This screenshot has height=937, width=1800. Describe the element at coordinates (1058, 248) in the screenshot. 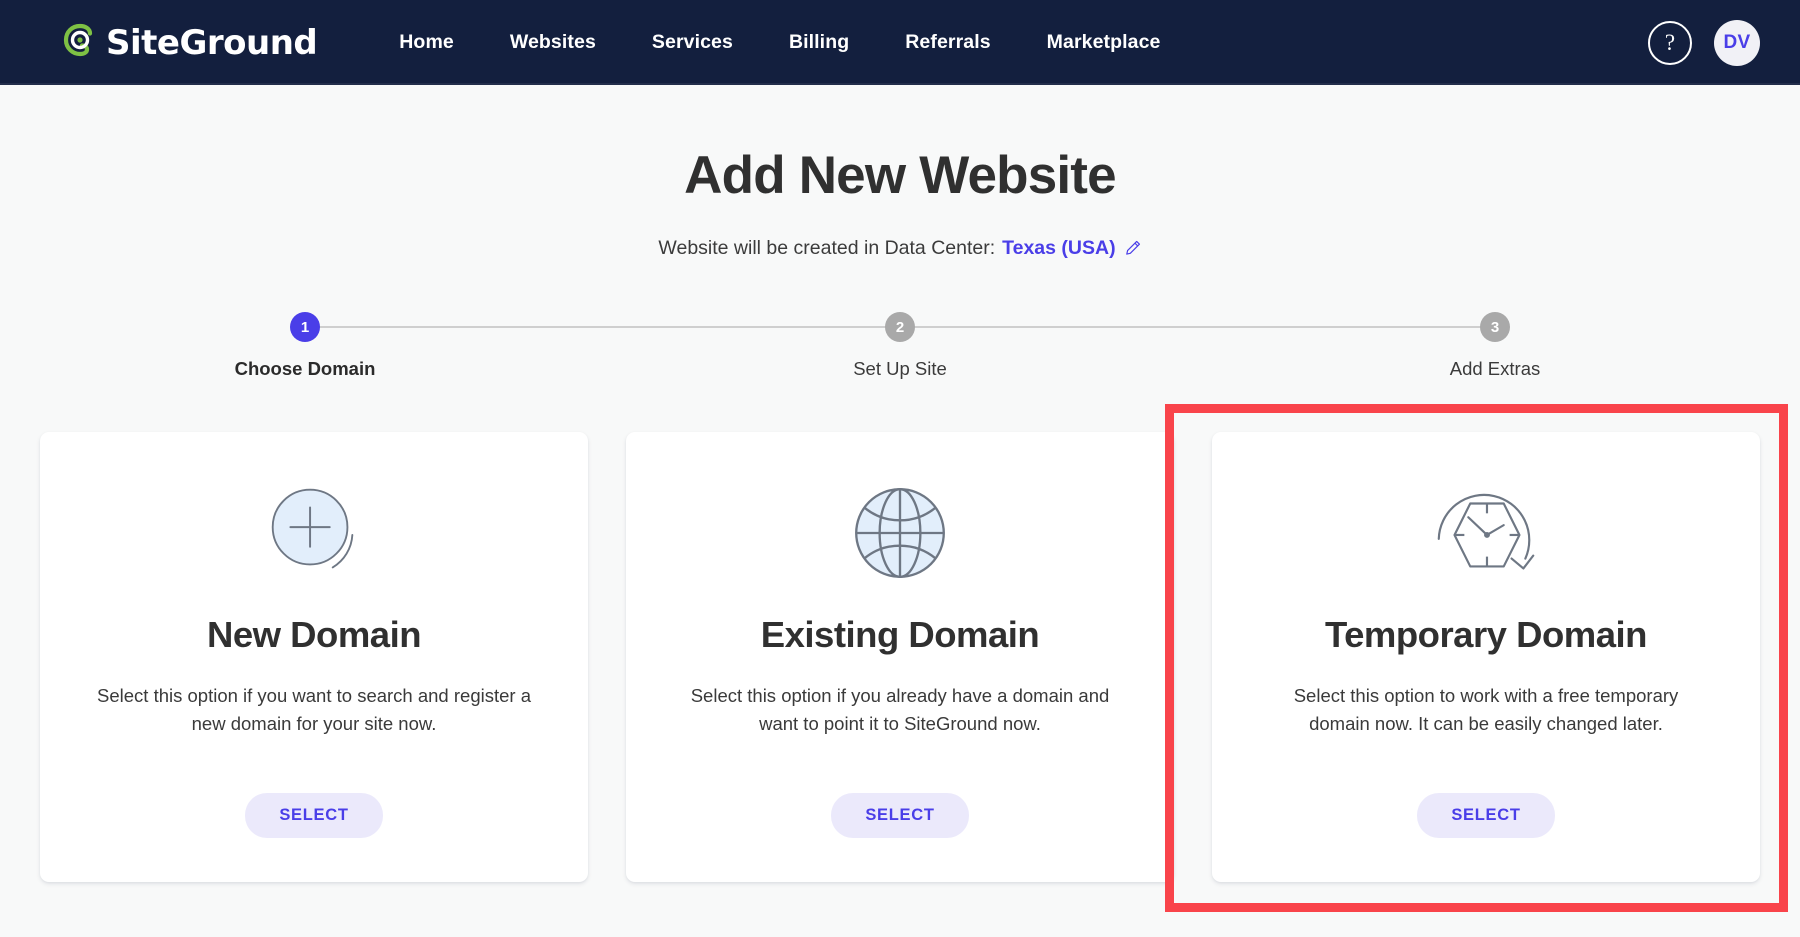

I see `data-center-link: Texas (USA)` at that location.